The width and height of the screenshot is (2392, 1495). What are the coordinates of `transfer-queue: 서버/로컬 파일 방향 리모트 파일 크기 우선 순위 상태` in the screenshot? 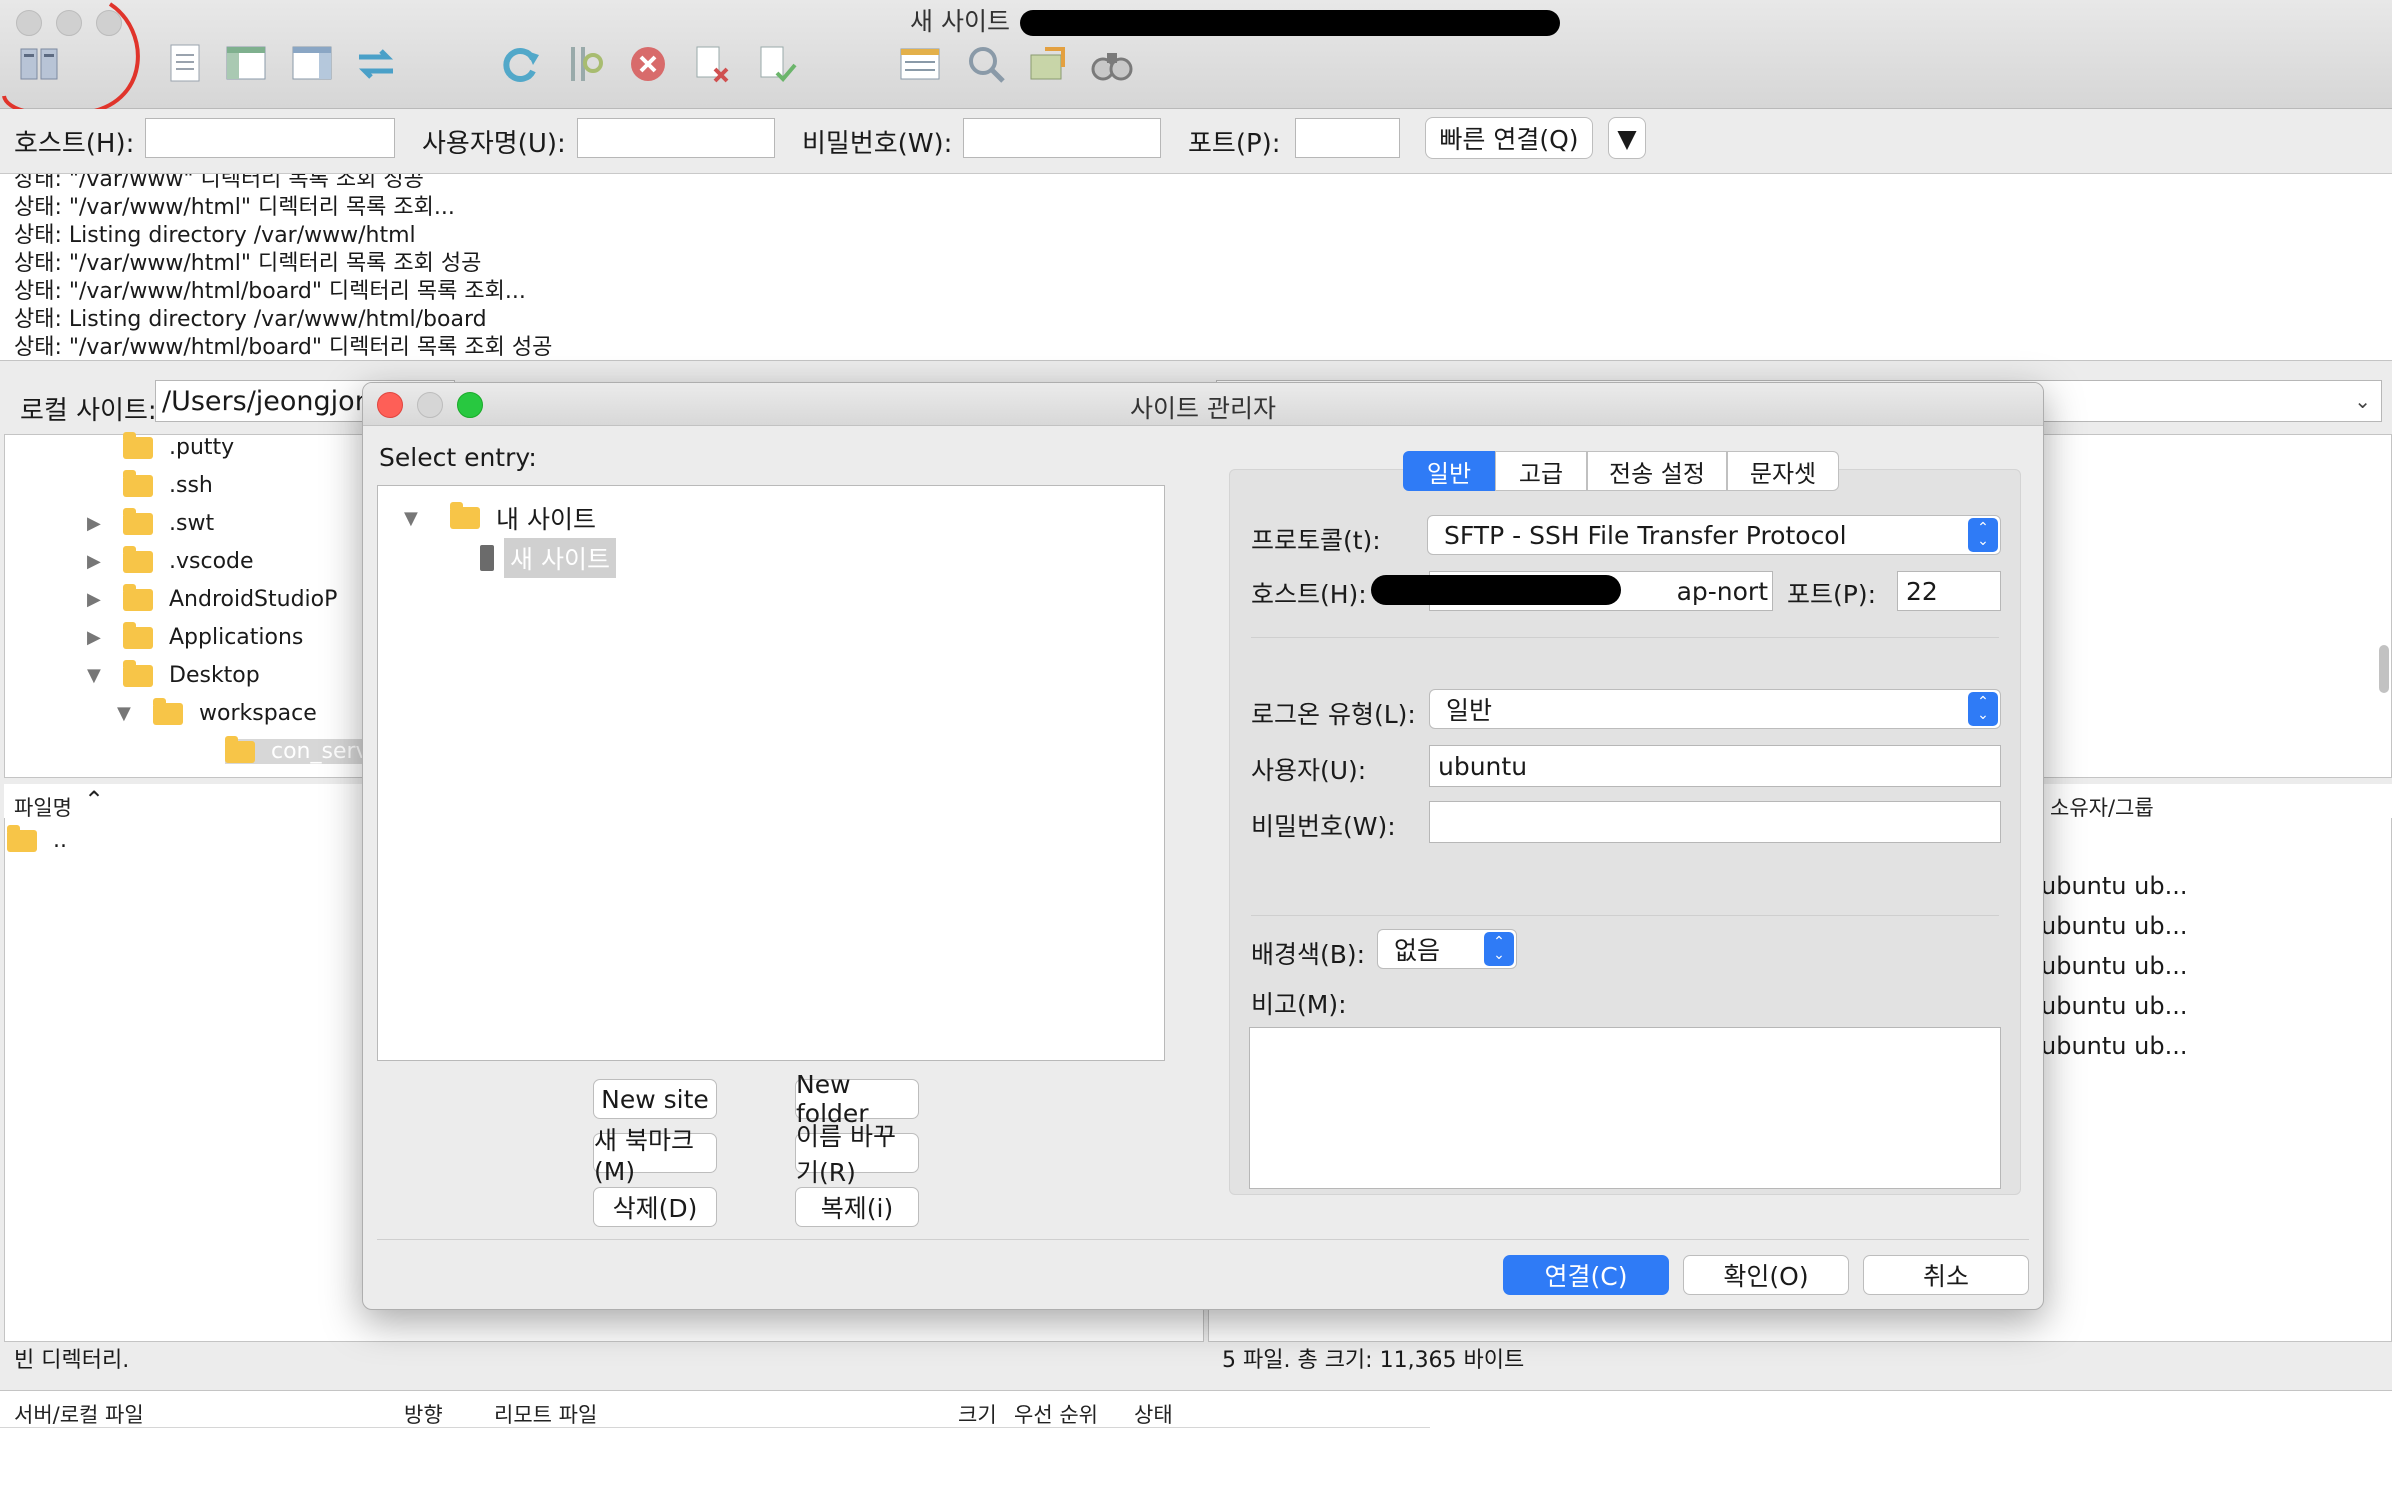 It's located at (1196, 1442).